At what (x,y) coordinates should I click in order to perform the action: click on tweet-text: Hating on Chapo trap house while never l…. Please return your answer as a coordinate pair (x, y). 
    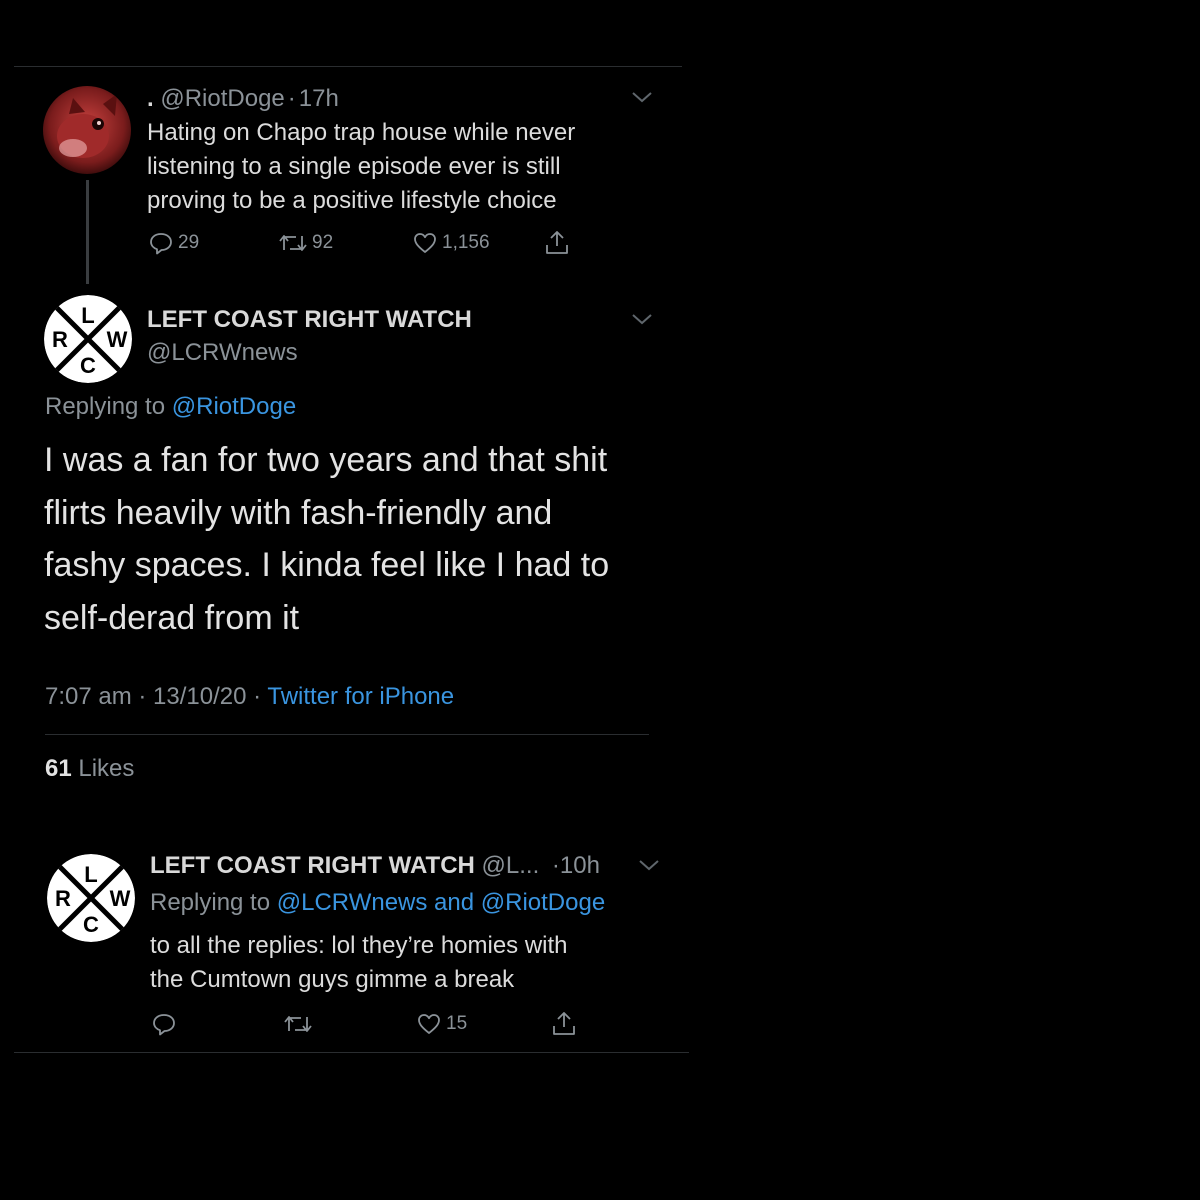
    Looking at the image, I should click on (361, 167).